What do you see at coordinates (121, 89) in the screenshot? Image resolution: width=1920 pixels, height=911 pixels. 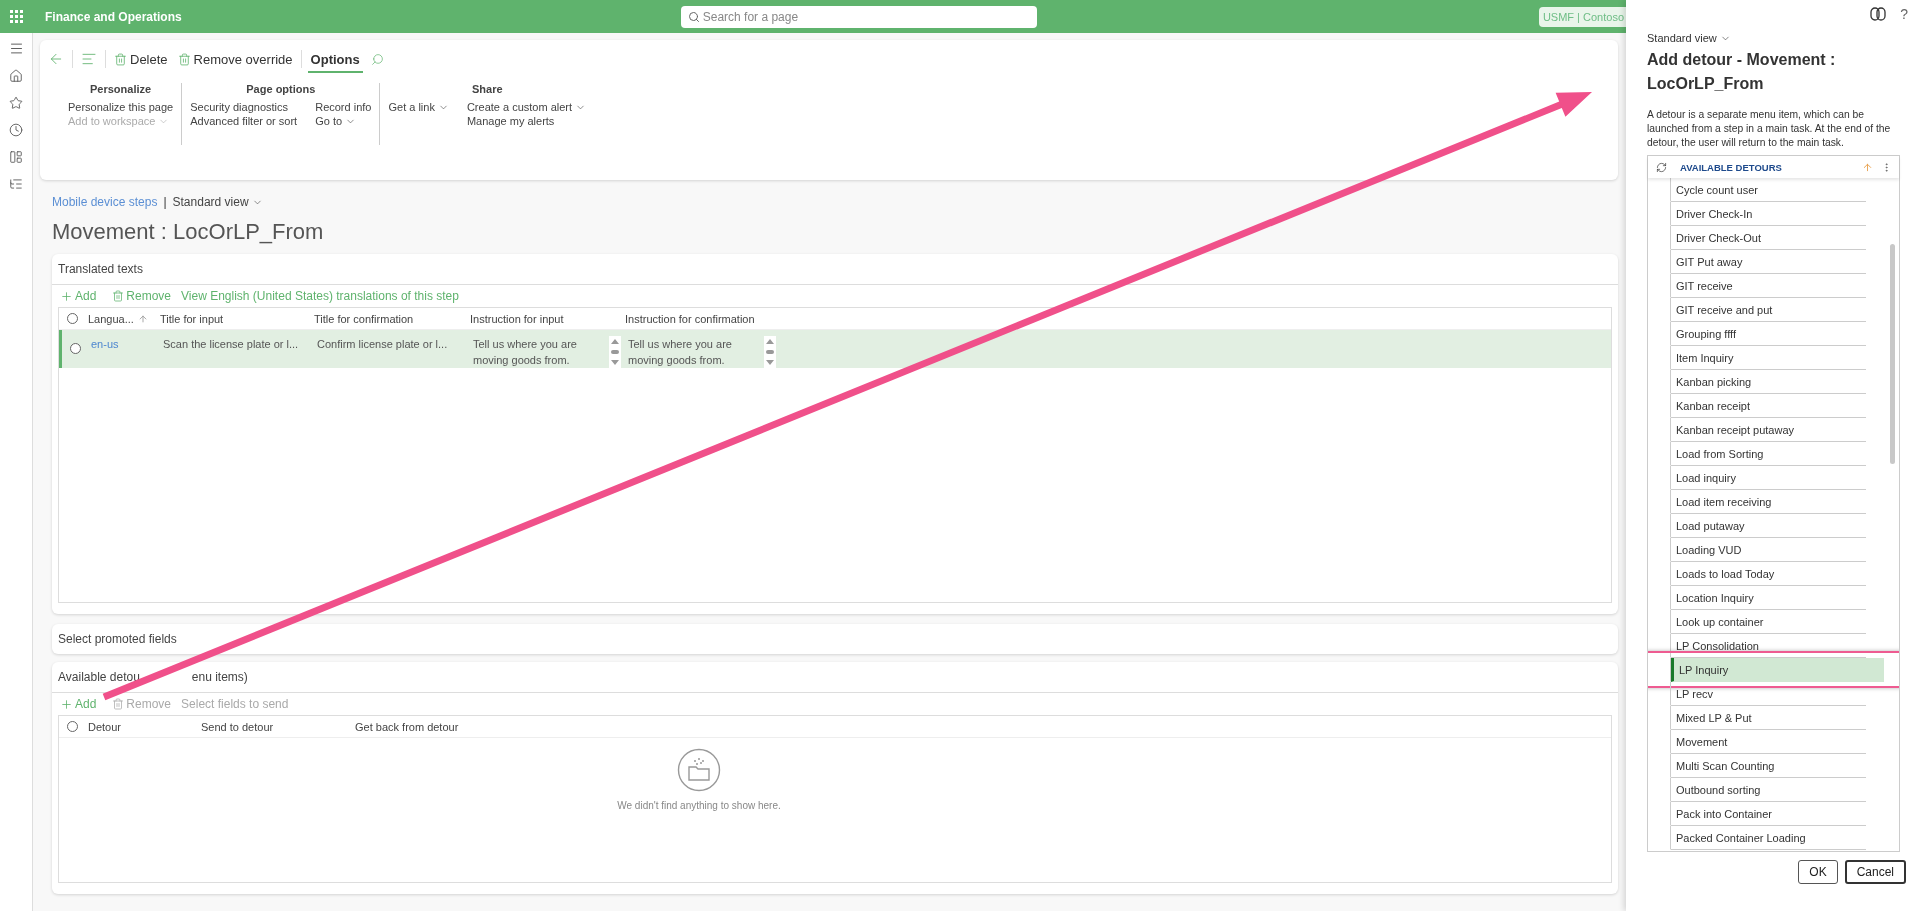 I see `group-title: Personalize` at bounding box center [121, 89].